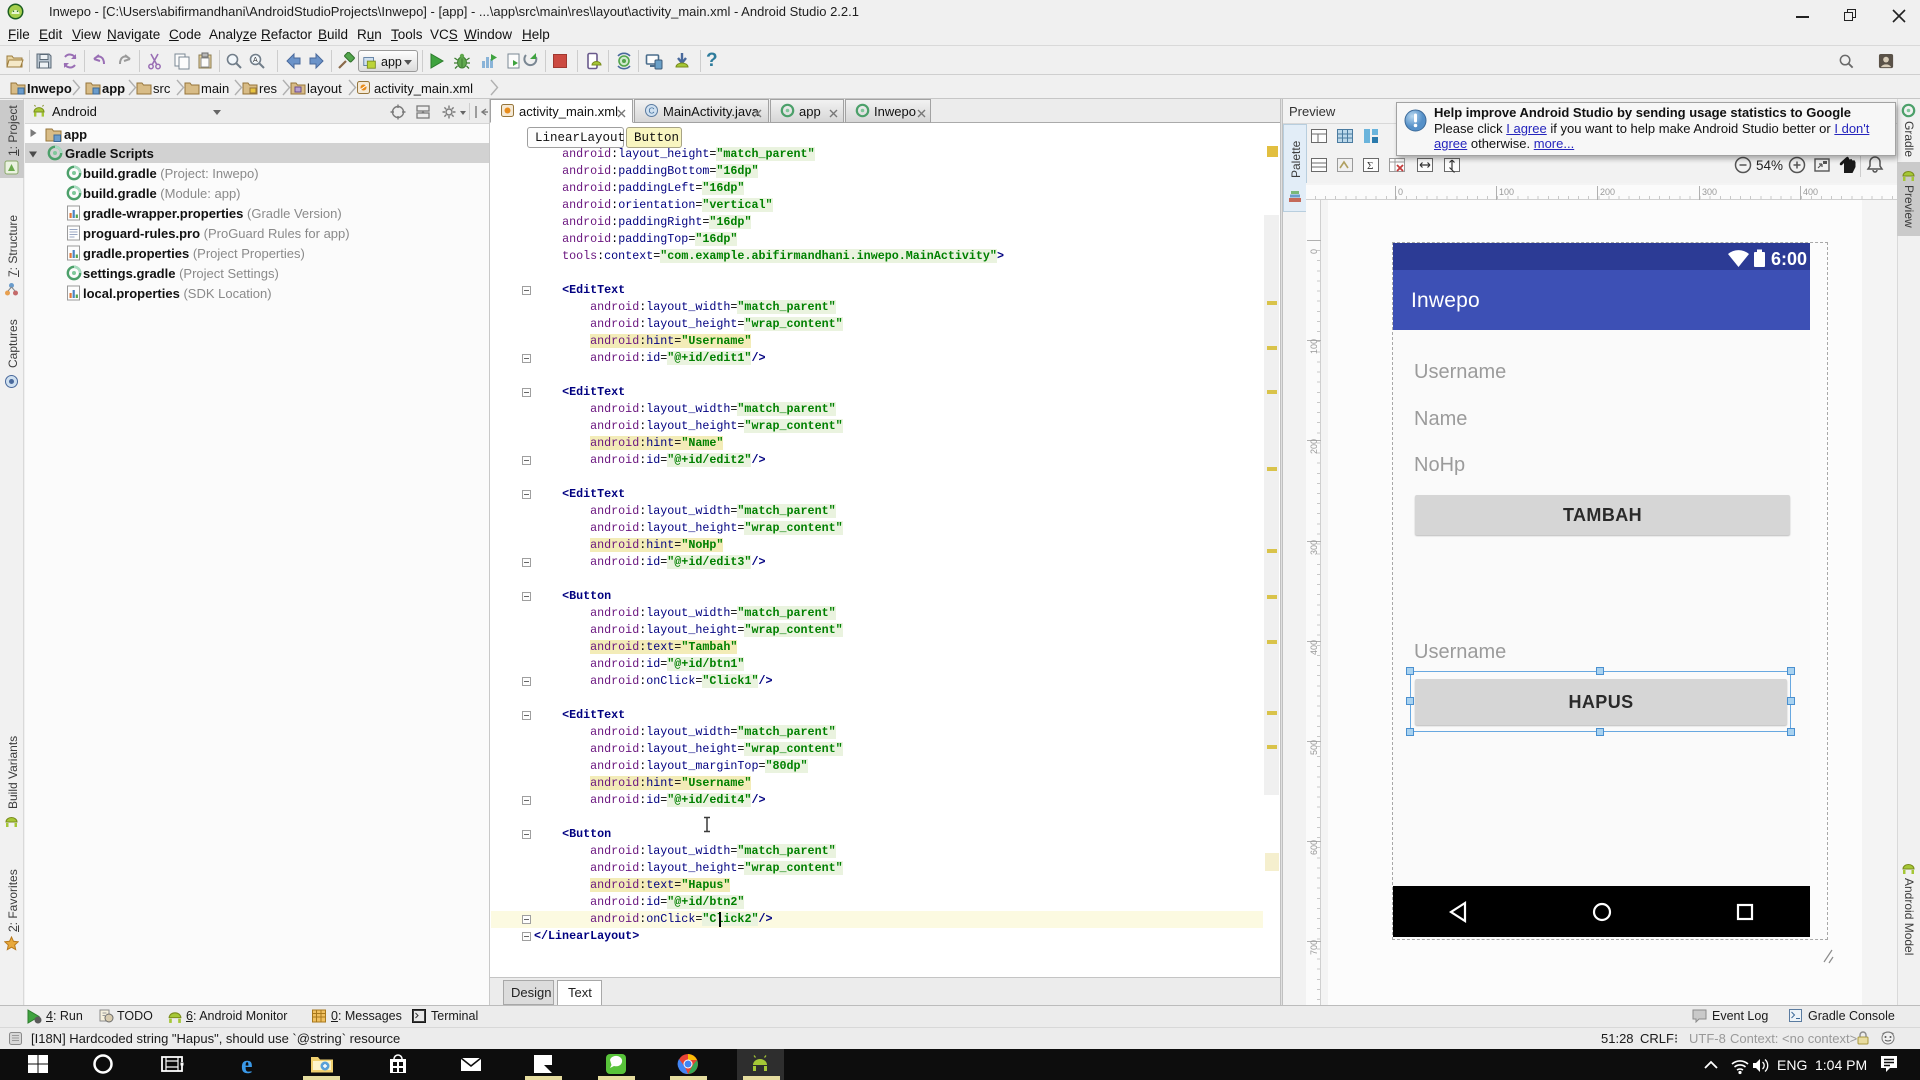  What do you see at coordinates (652, 111) in the screenshot?
I see `svg-text: C` at bounding box center [652, 111].